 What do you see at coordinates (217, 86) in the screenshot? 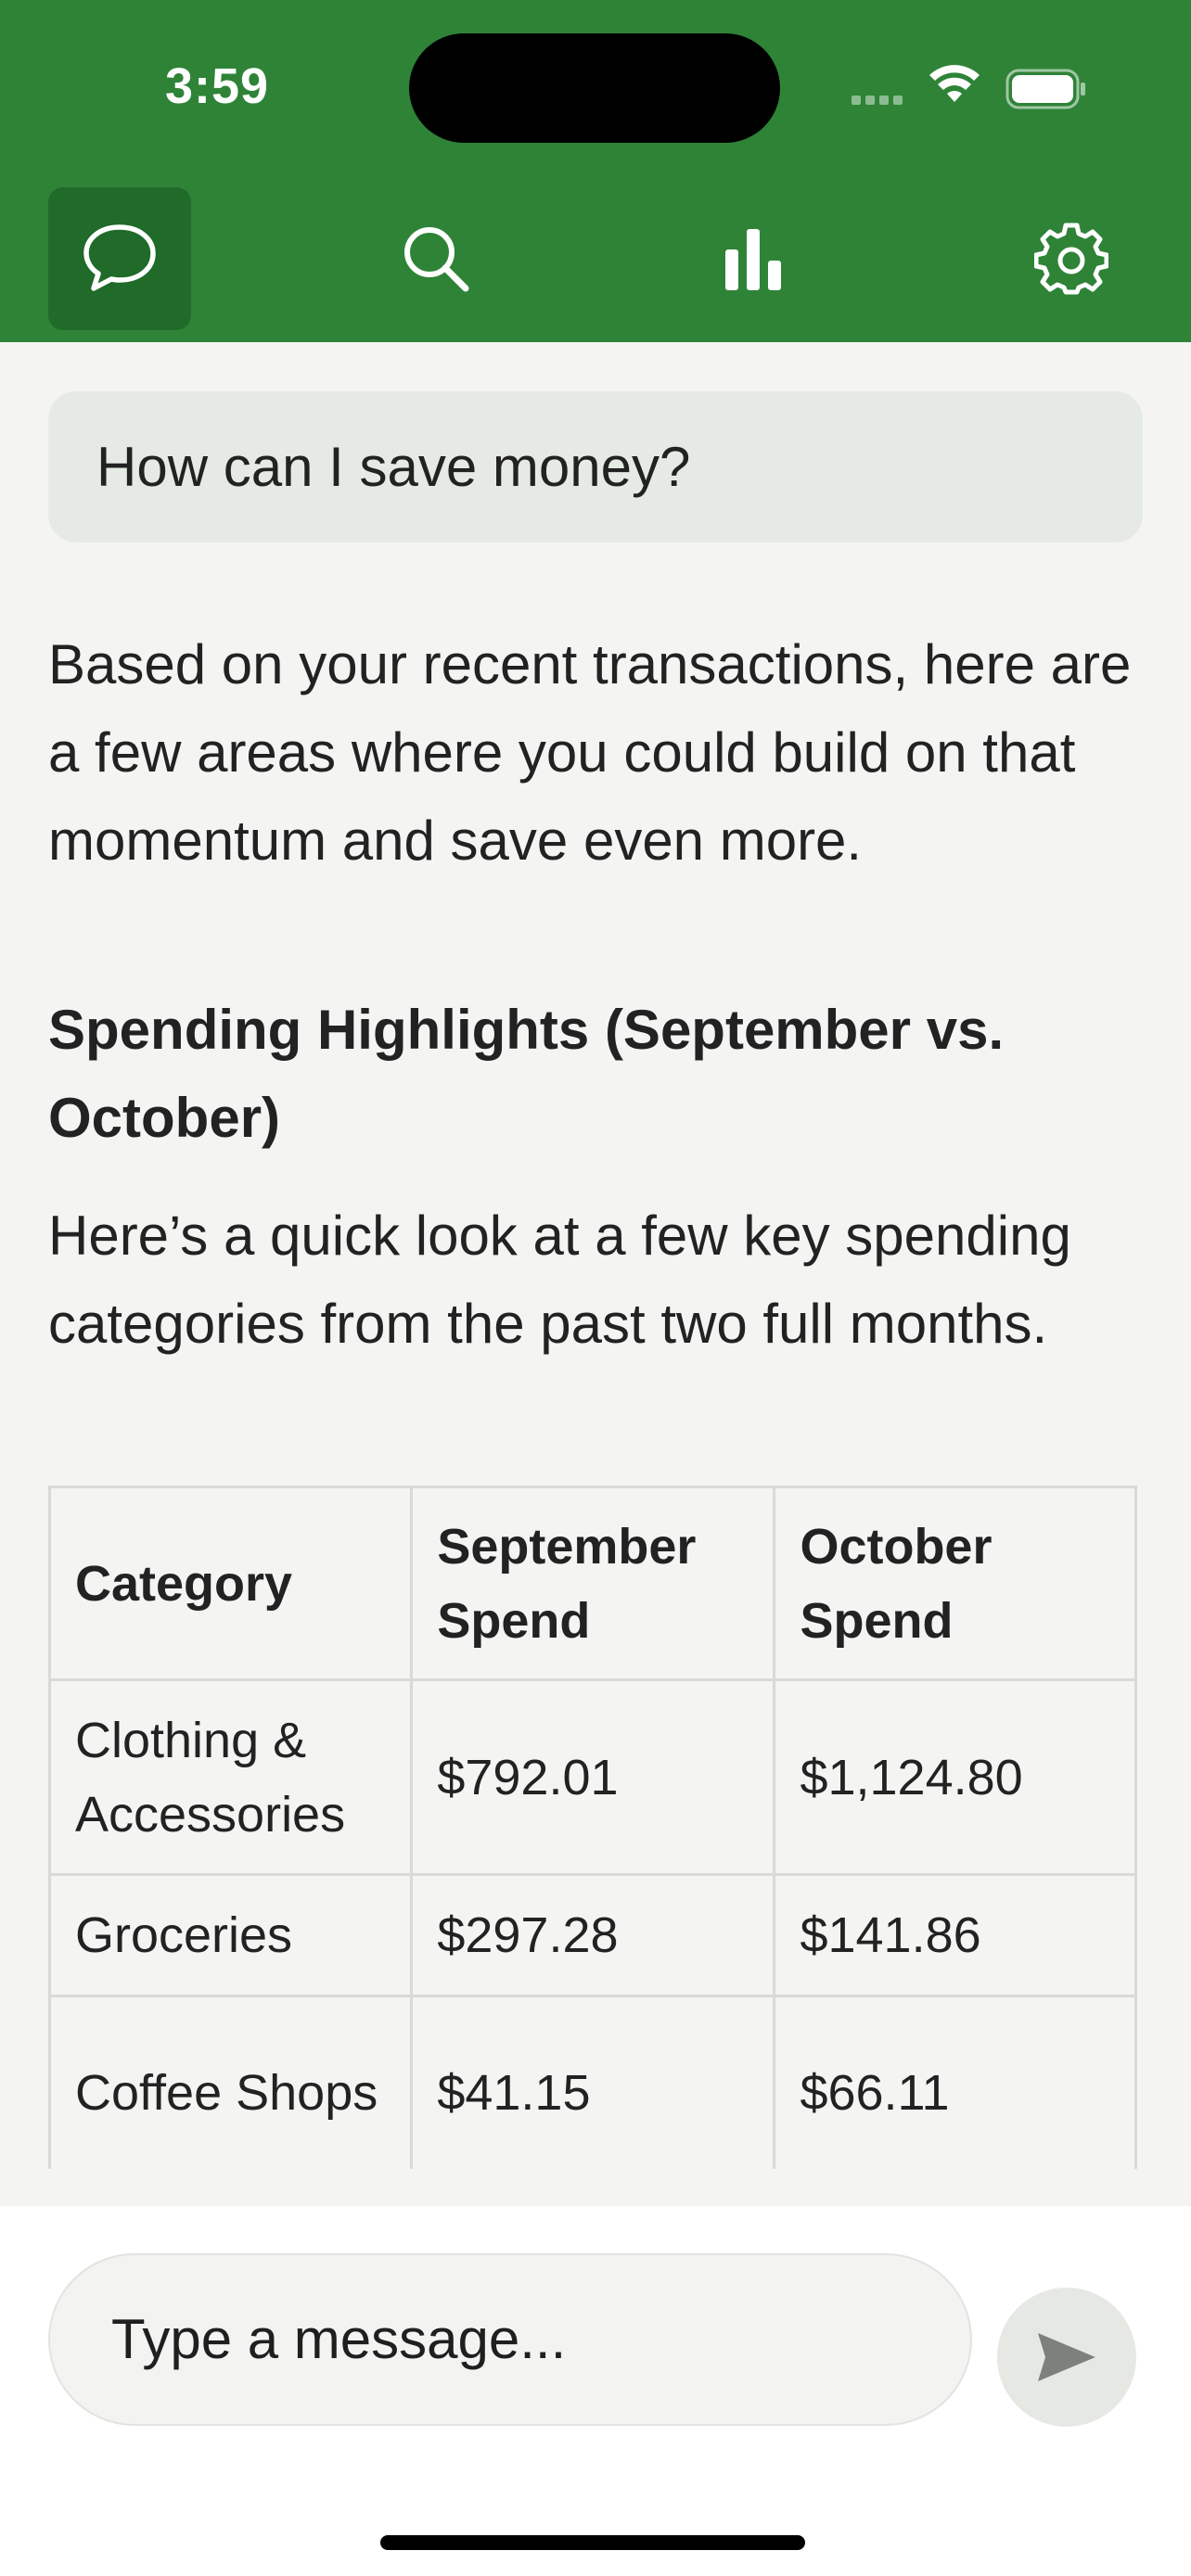
I see `status-time: 3:59` at bounding box center [217, 86].